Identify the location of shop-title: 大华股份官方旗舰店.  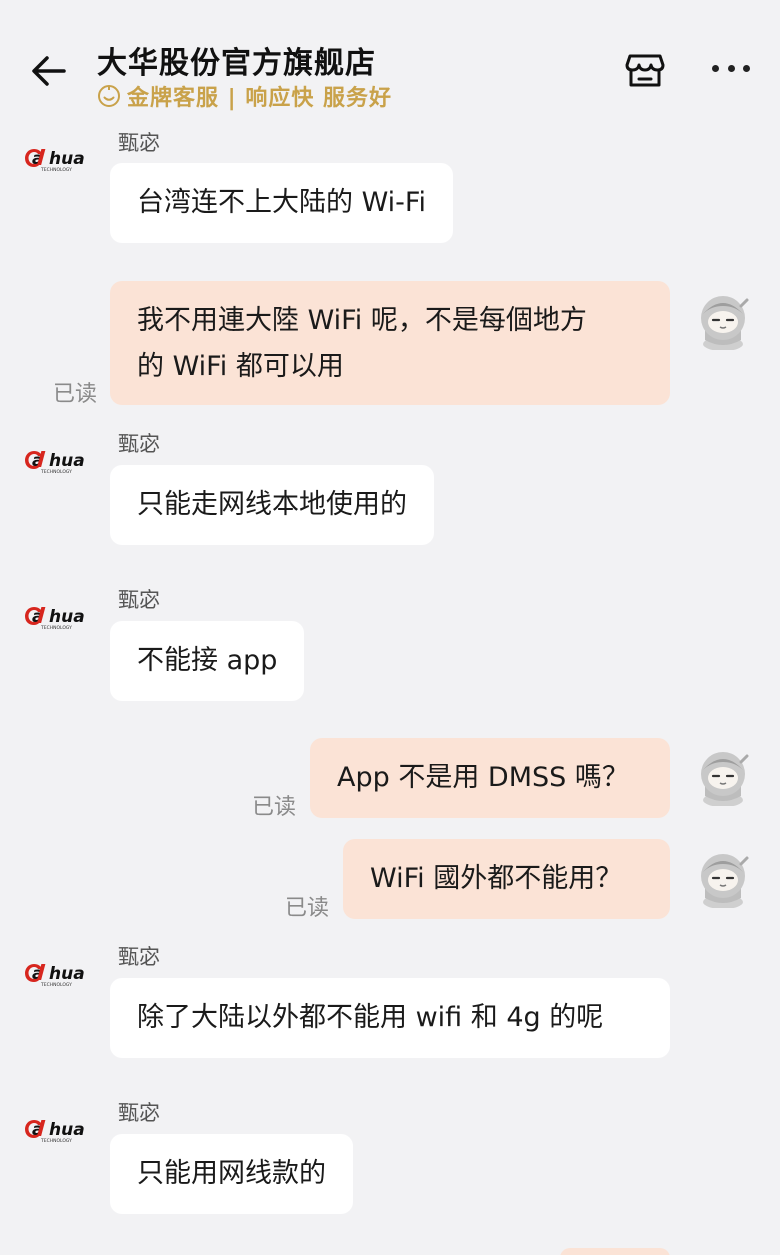
(236, 60).